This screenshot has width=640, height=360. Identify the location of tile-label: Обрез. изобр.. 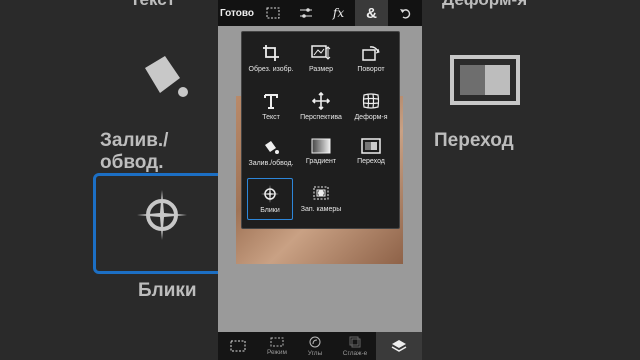
(271, 69).